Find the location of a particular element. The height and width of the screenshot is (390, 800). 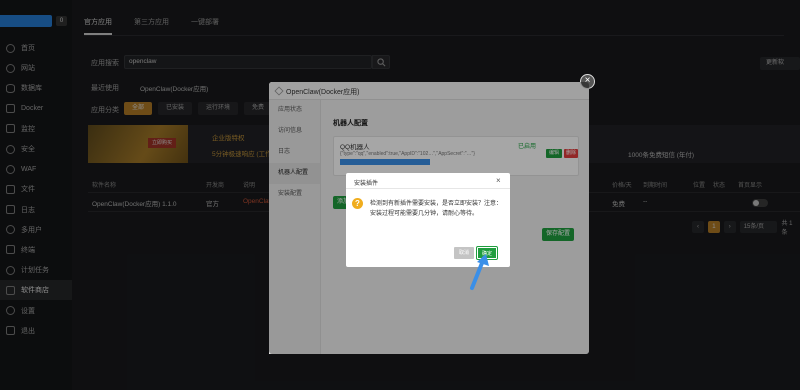

warning-icon: ? is located at coordinates (357, 203).